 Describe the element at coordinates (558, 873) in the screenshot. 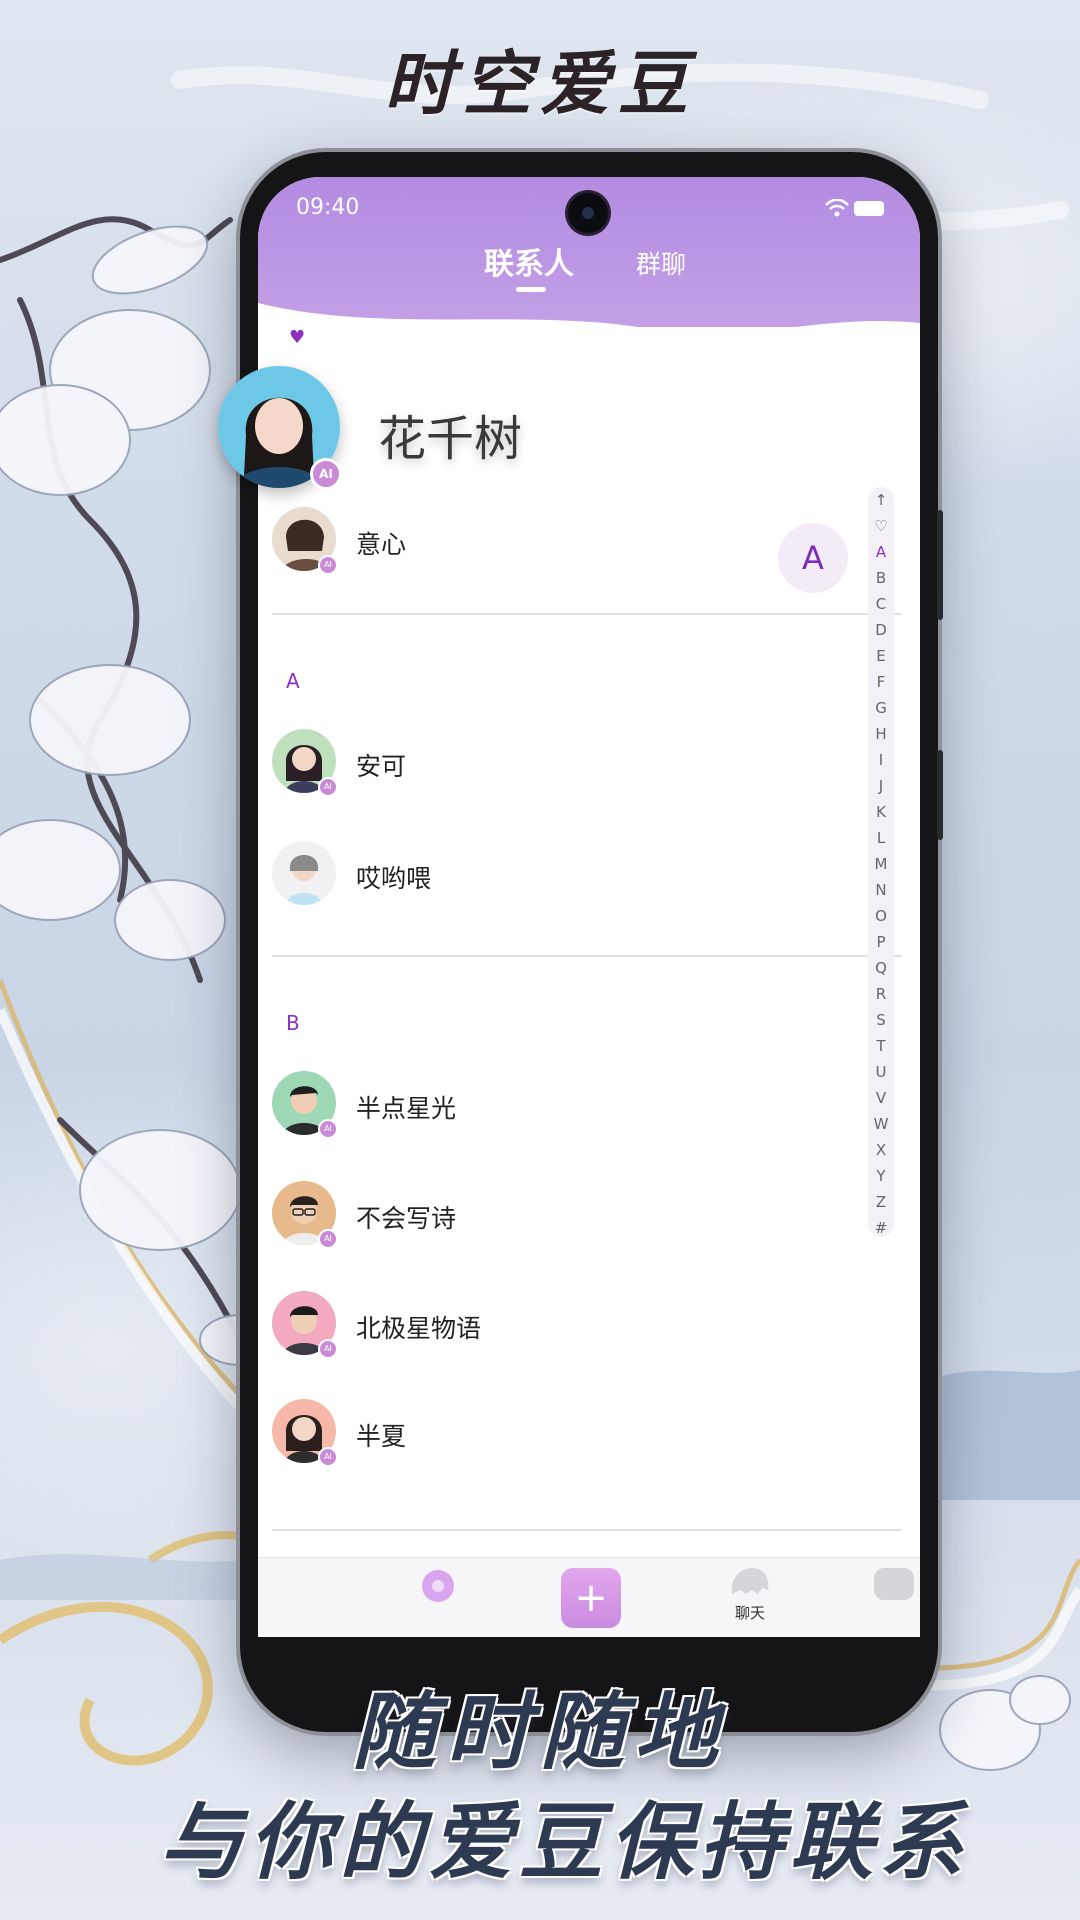

I see `contact-row: 哎哟喂` at that location.